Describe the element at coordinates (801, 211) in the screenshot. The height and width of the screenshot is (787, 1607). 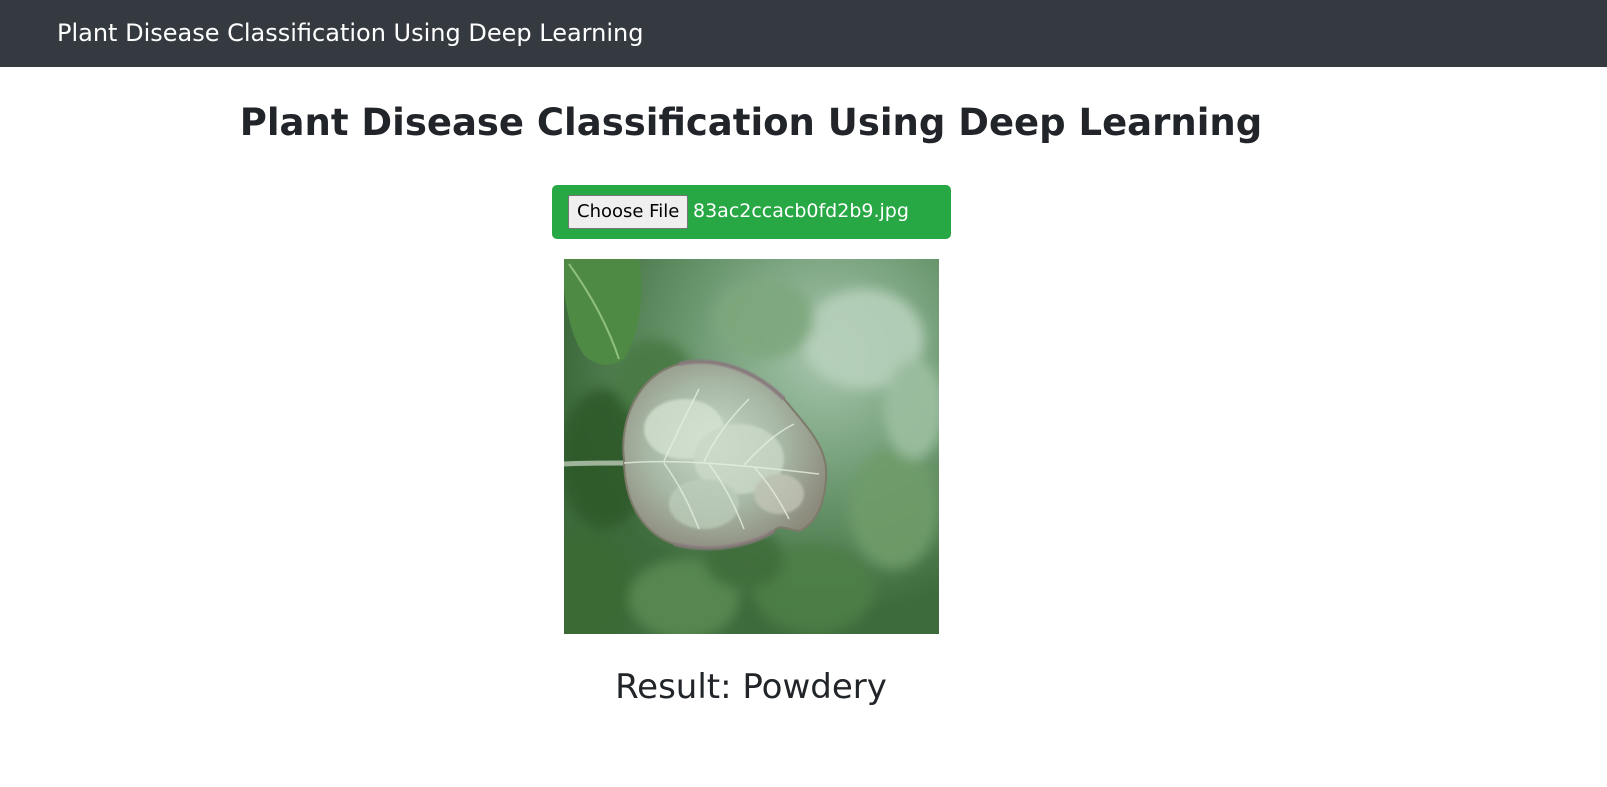
I see `selected-file-name: 83ac2ccacb0fd2b9.jpg` at that location.